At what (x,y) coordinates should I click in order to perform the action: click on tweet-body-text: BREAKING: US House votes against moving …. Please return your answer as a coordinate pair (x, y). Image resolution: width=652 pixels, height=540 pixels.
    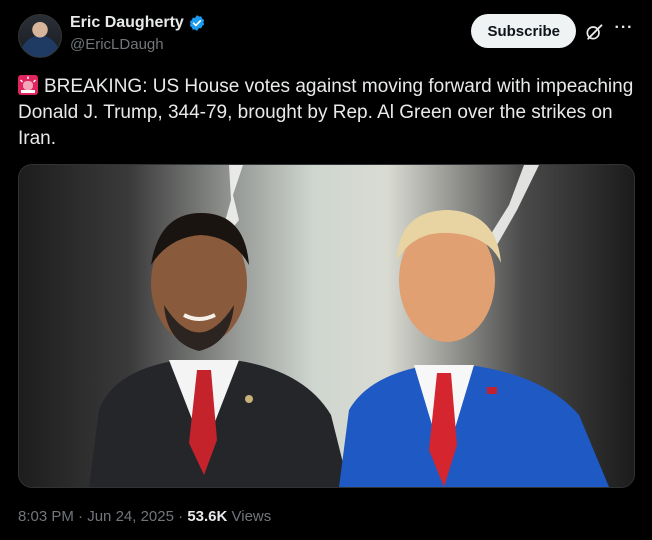
    Looking at the image, I should click on (326, 112).